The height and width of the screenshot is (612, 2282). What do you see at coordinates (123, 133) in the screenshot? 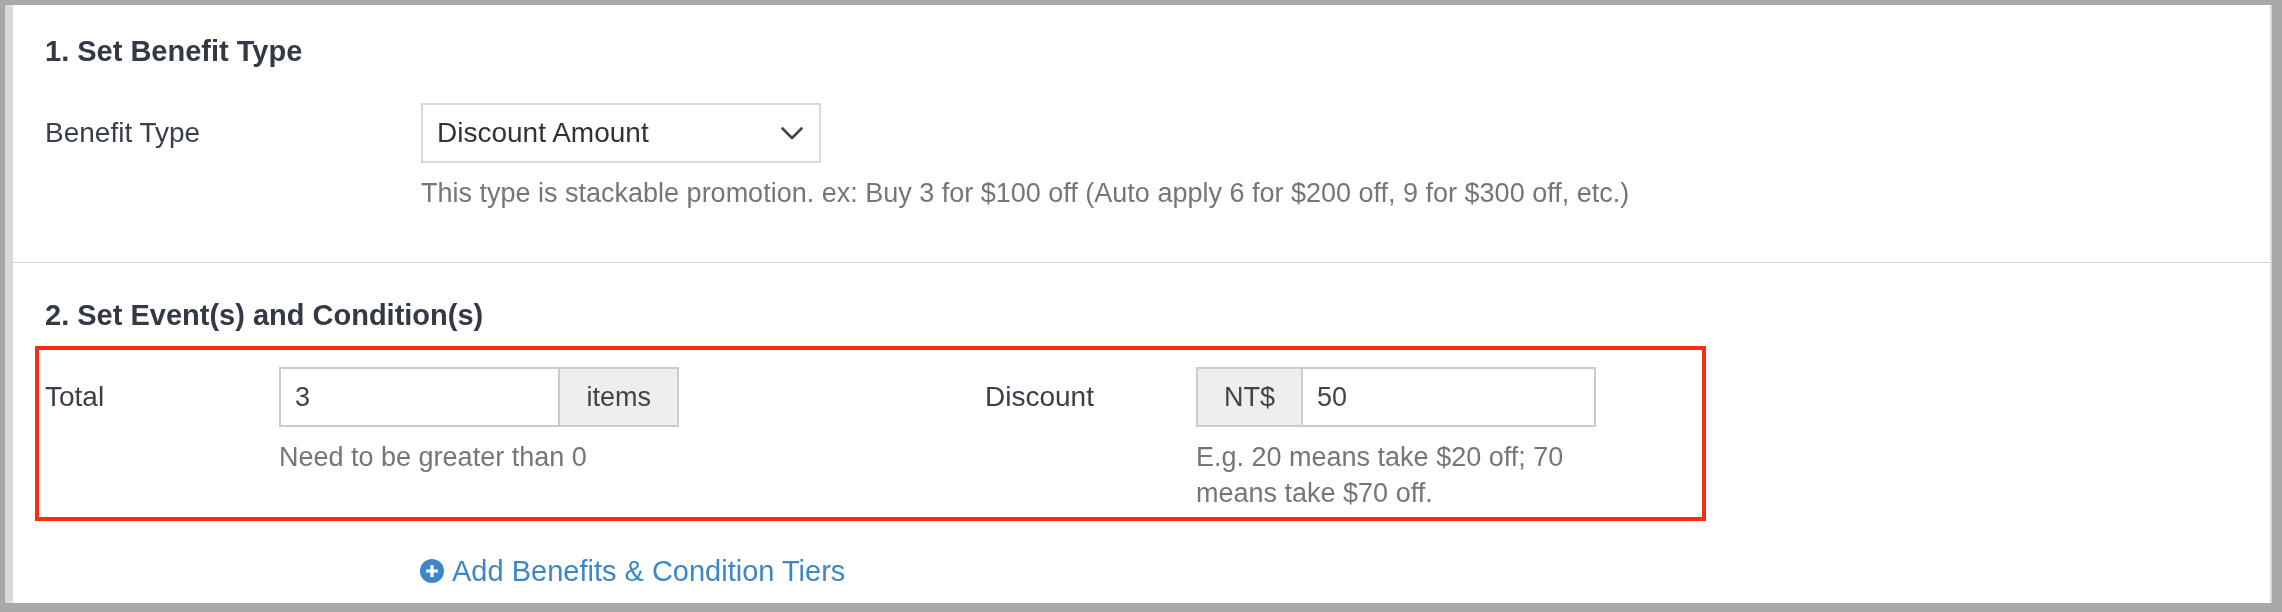
I see `field-label: Benefit Type` at bounding box center [123, 133].